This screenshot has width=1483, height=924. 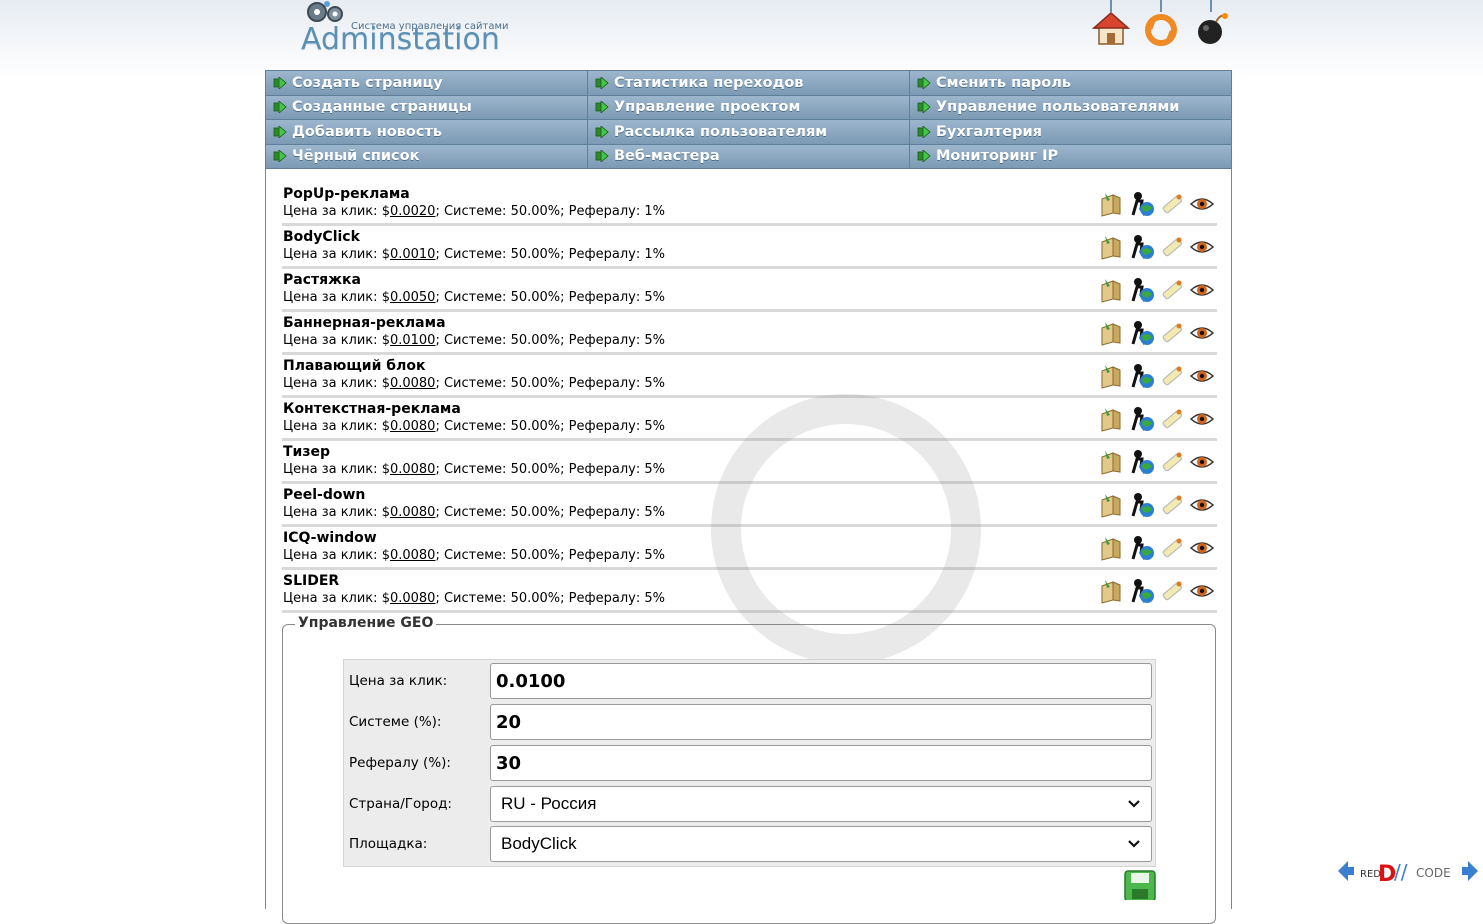 I want to click on menu-item: Создать страницу, so click(x=427, y=83).